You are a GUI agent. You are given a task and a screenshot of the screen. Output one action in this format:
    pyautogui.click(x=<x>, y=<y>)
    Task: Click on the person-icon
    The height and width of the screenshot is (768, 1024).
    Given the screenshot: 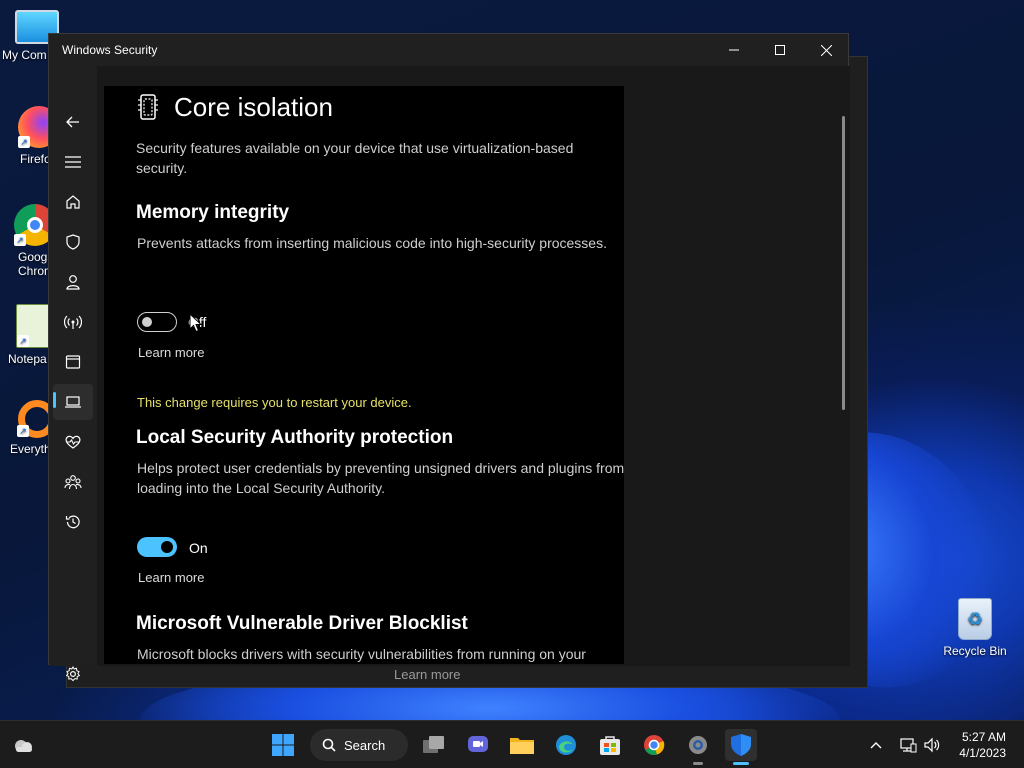 What is the action you would take?
    pyautogui.click(x=73, y=282)
    